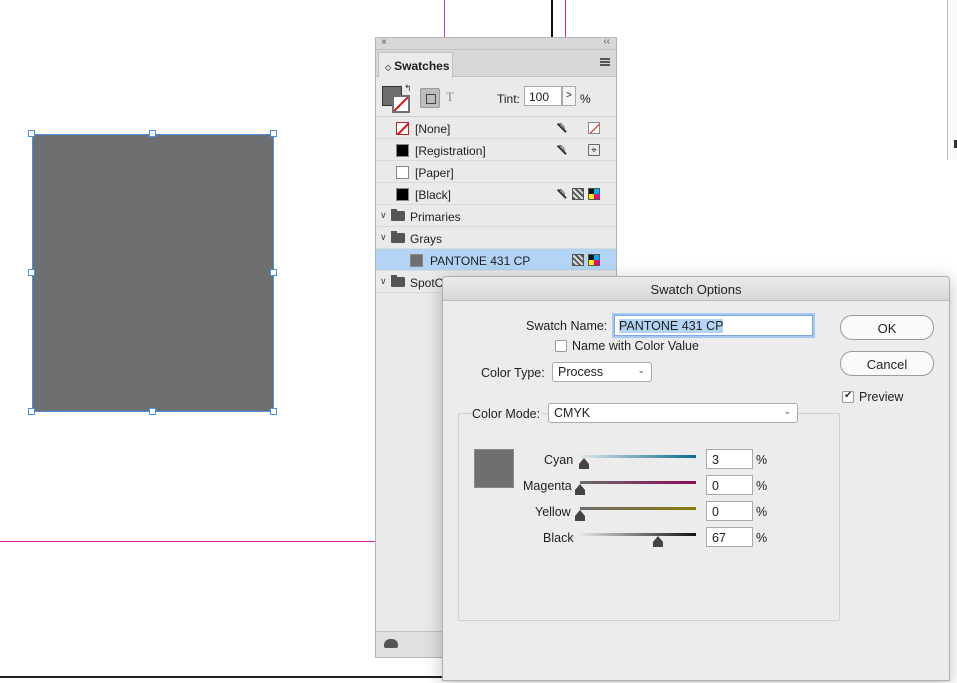 The width and height of the screenshot is (957, 683). Describe the element at coordinates (496, 150) in the screenshot. I see `swatch-row-registration: [Registration] ⌖` at that location.